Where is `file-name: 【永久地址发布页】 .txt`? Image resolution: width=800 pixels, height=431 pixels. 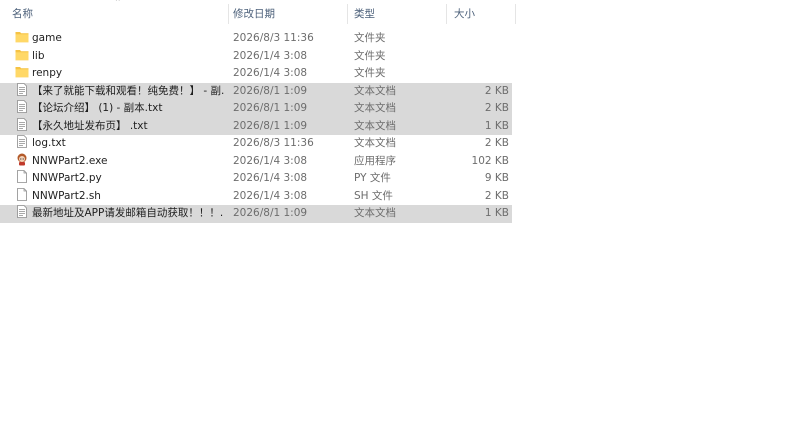 file-name: 【永久地址发布页】 .txt is located at coordinates (90, 125).